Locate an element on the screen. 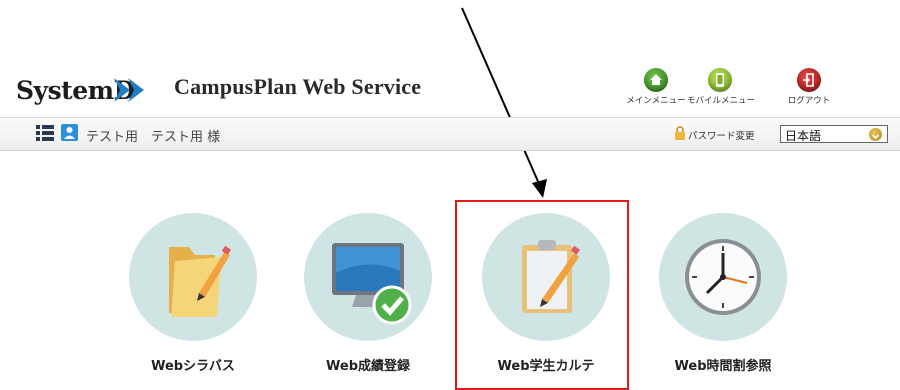 This screenshot has height=390, width=900. systemd-logo: SystemD is located at coordinates (80, 90).